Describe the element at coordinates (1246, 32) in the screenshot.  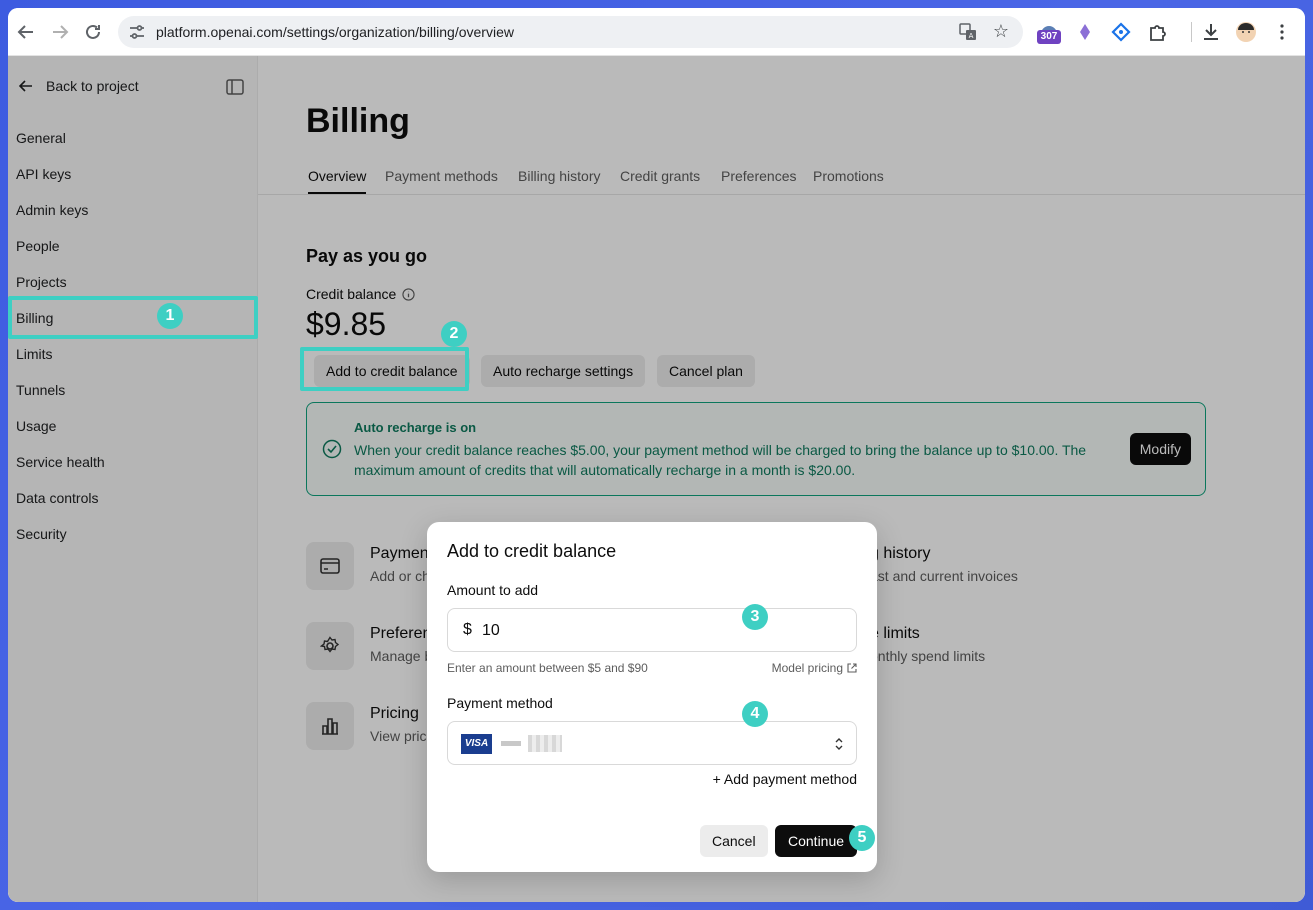
I see `profile-avatar-icon` at that location.